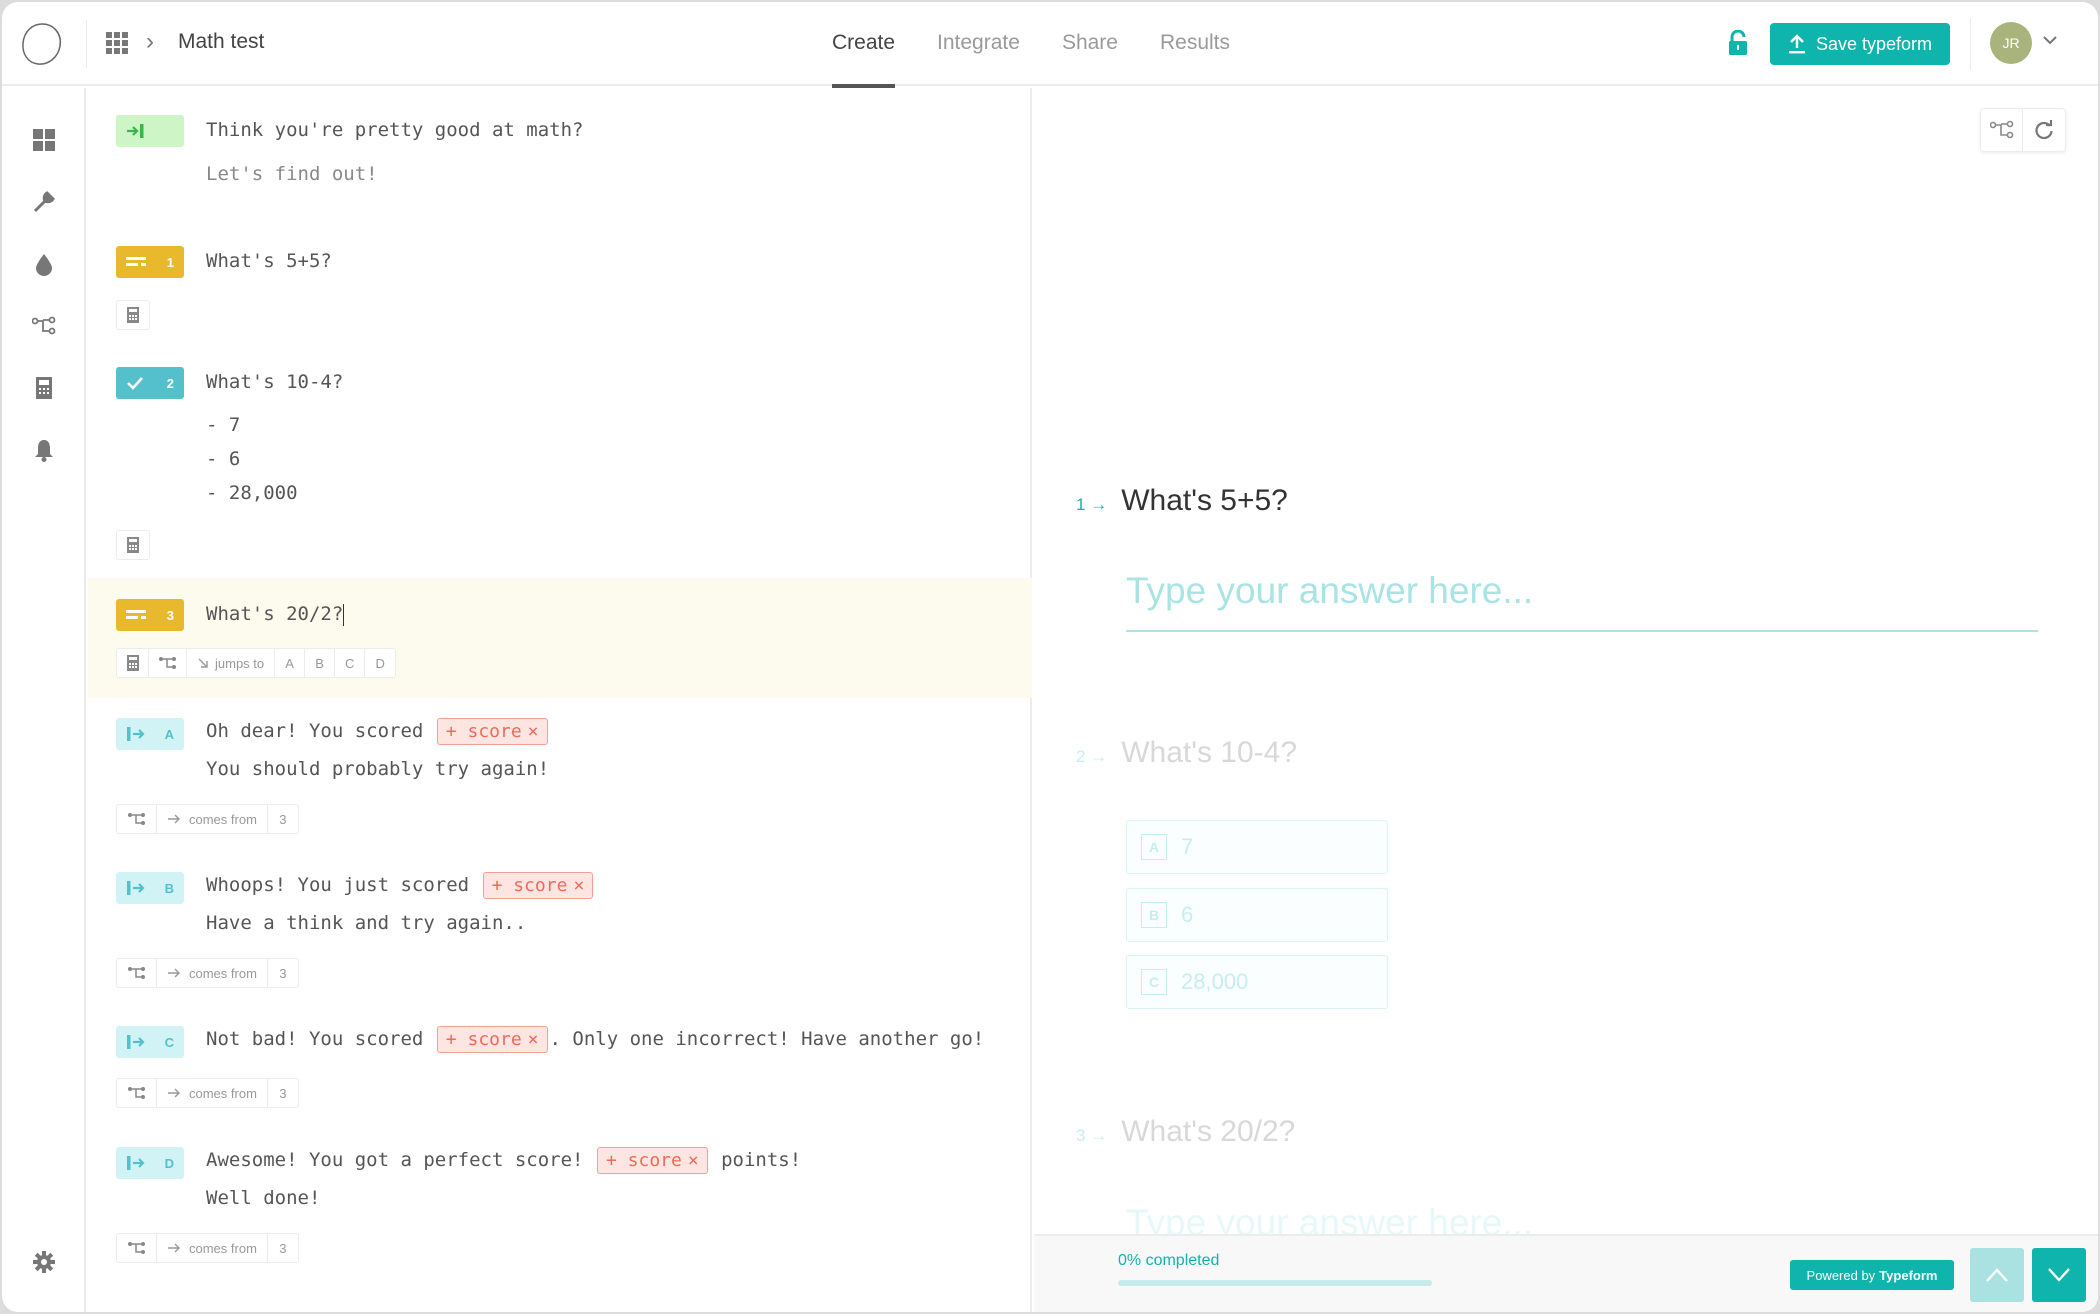 This screenshot has height=1314, width=2100. What do you see at coordinates (1860, 44) in the screenshot?
I see `save-typeform-button: Save typeform` at bounding box center [1860, 44].